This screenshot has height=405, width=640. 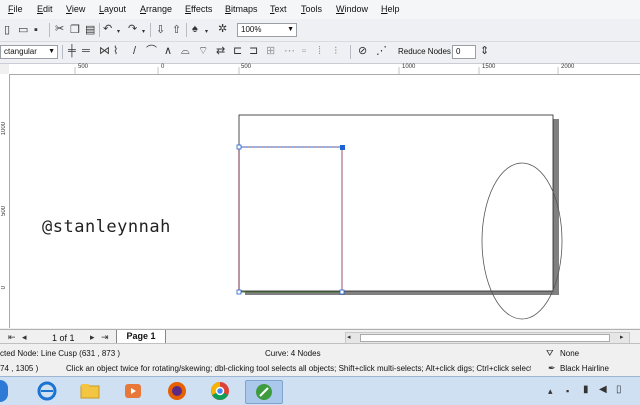 I want to click on coreldraw-button, so click(x=264, y=392).